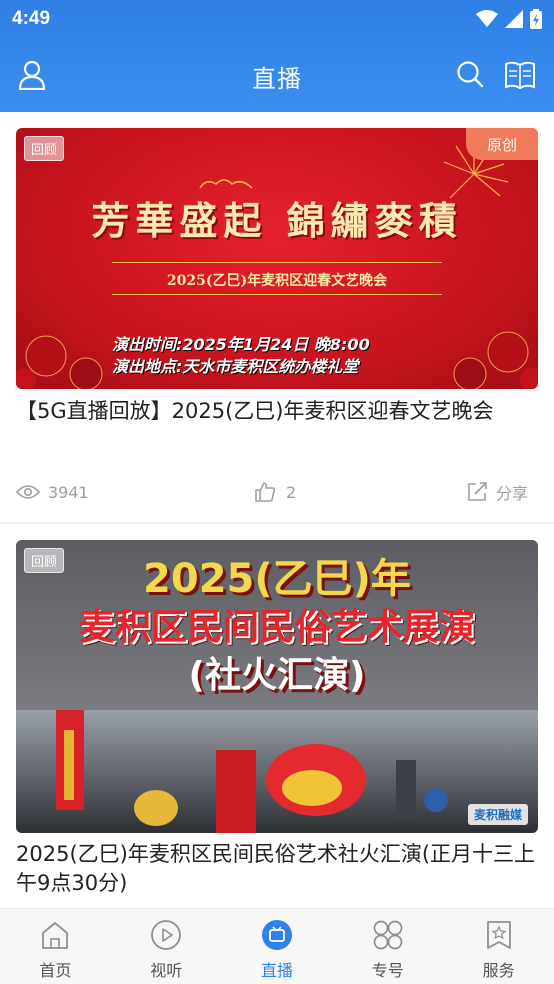 The image size is (554, 984). Describe the element at coordinates (520, 75) in the screenshot. I see `read-newspaper-icon` at that location.